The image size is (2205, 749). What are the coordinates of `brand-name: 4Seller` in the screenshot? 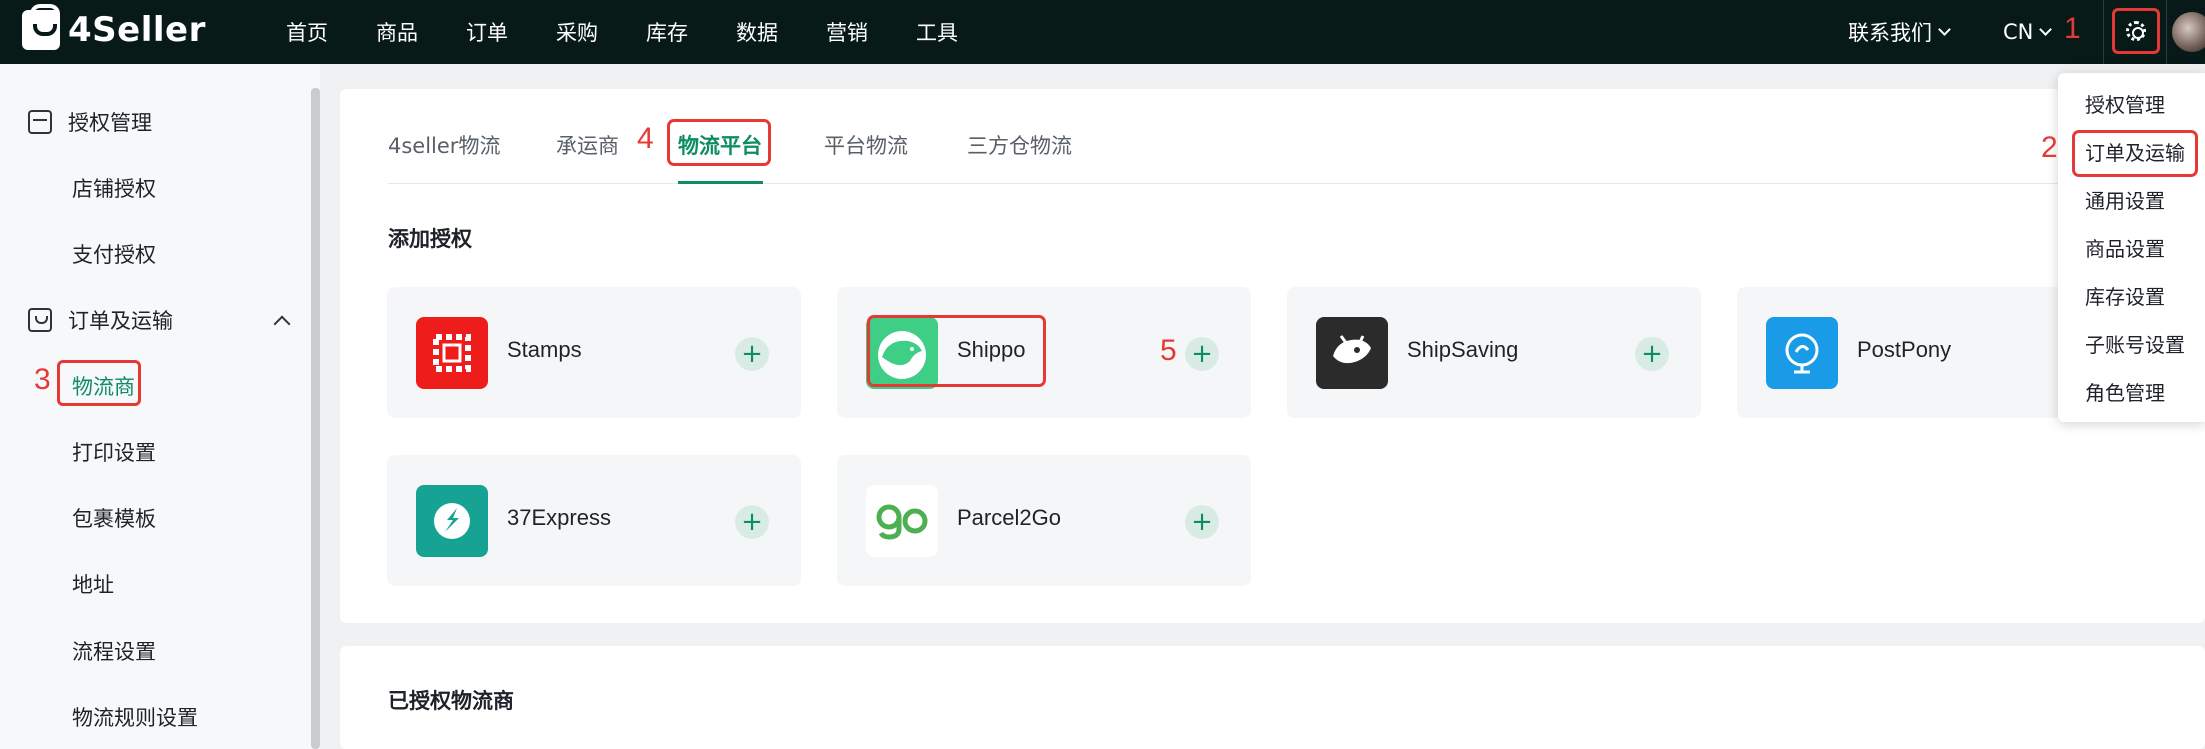 It's located at (137, 30).